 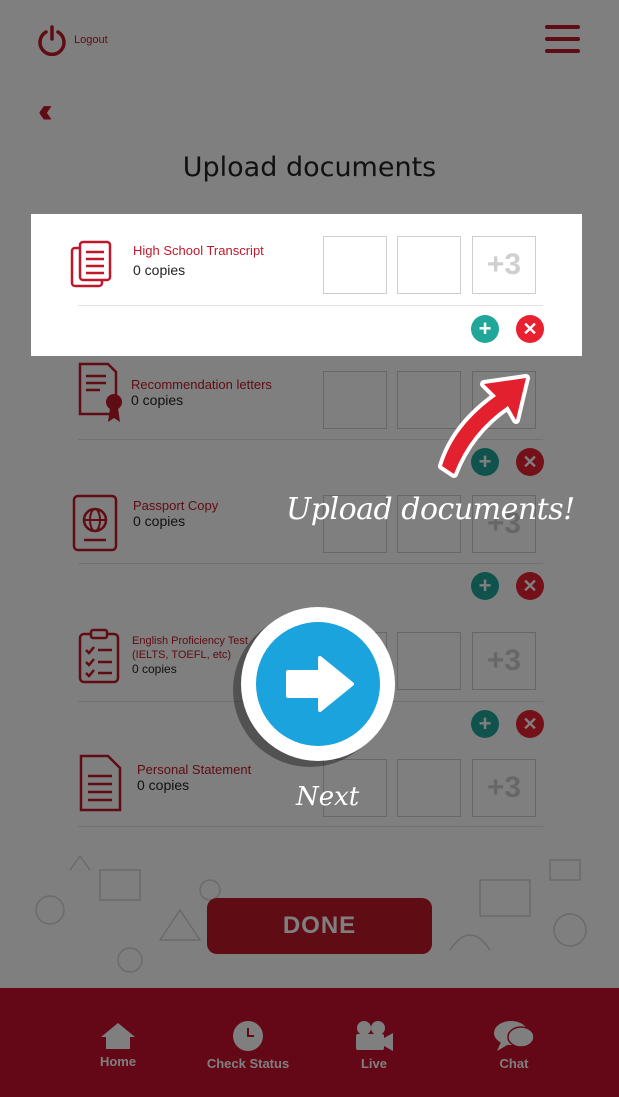 I want to click on row-divider, so click(x=310, y=305).